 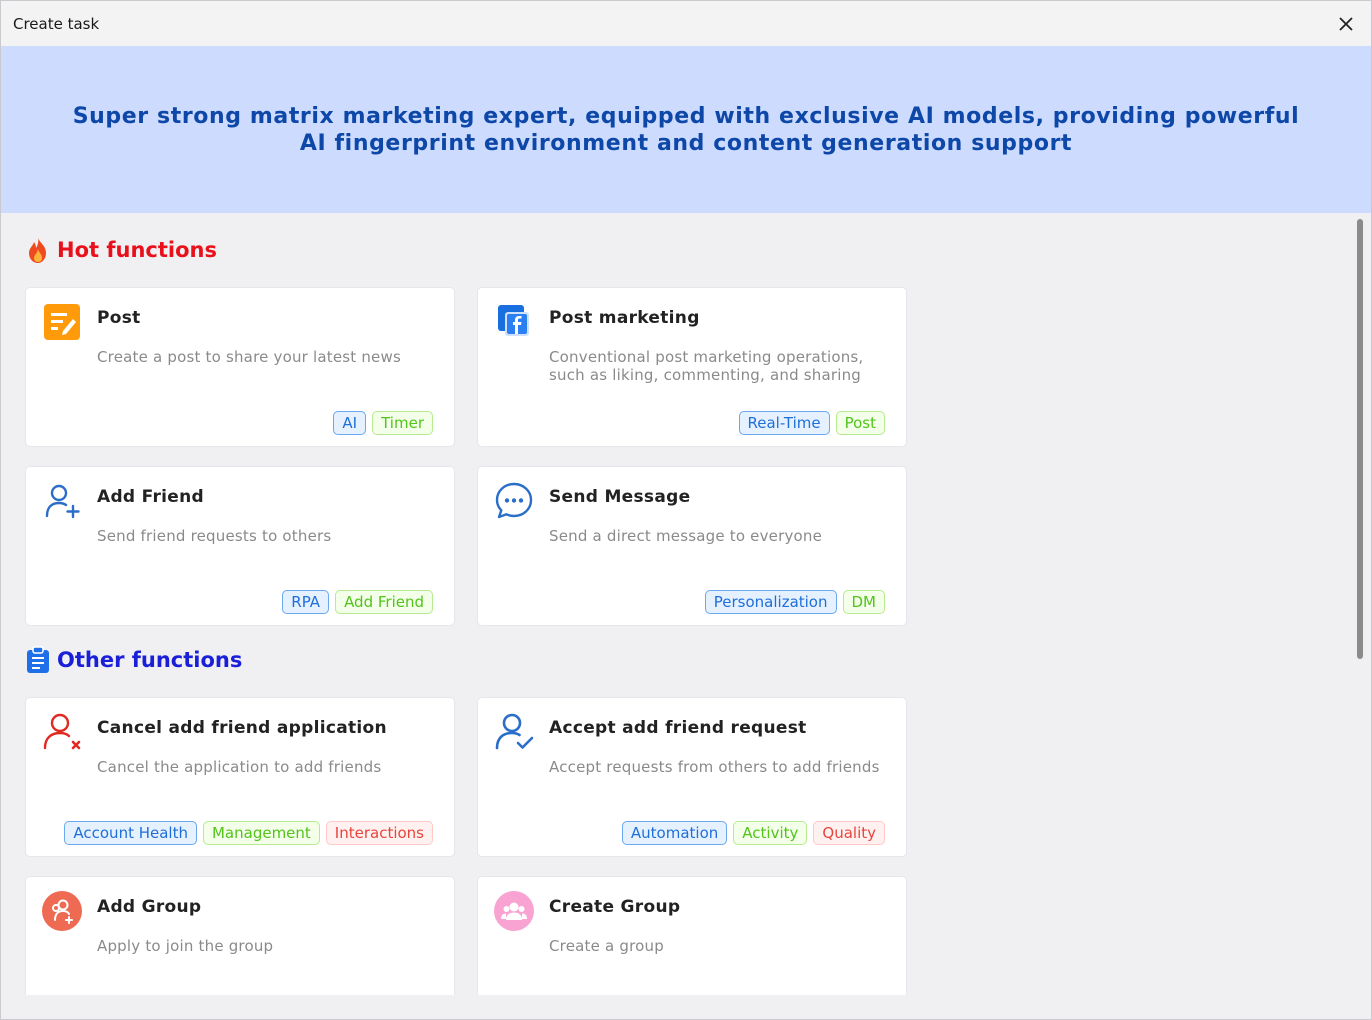 I want to click on group-icon, so click(x=514, y=911).